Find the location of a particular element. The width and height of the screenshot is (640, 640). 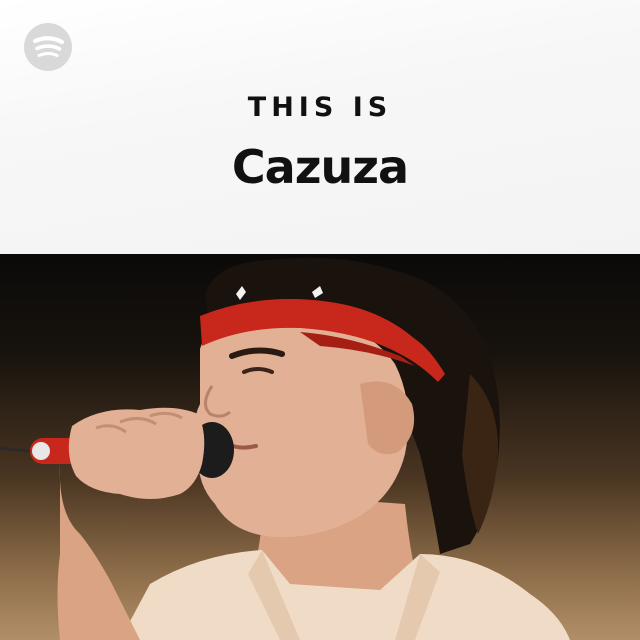

artist-name: Cazuza is located at coordinates (320, 167).